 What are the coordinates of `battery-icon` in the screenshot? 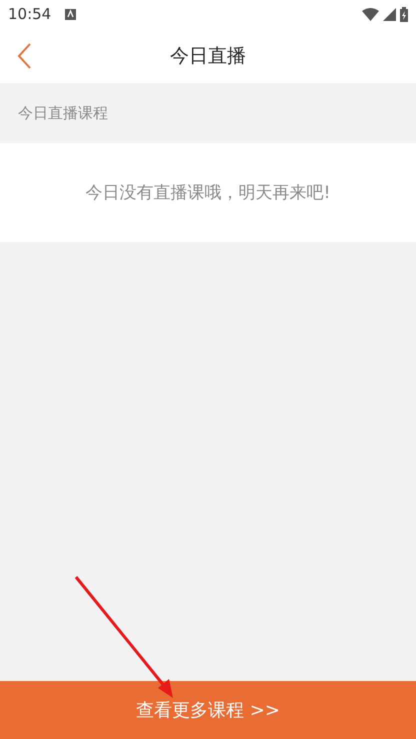 It's located at (404, 14).